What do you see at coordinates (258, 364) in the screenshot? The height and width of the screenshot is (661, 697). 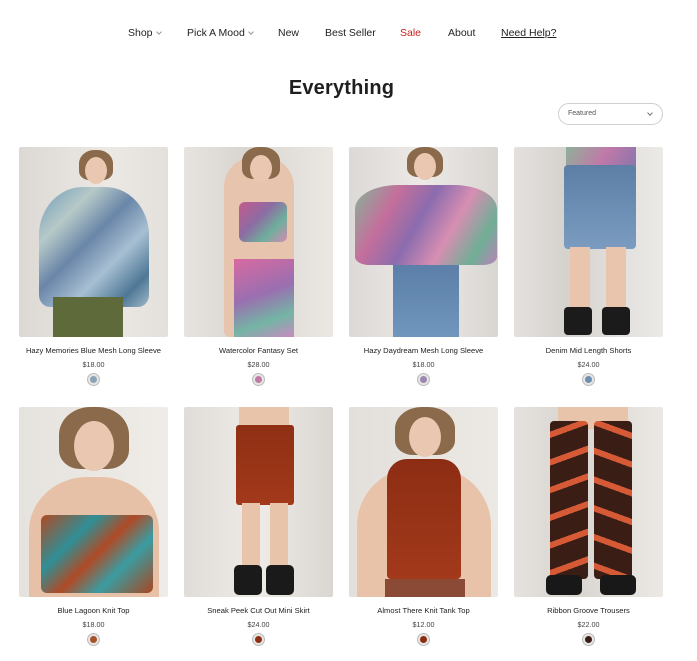 I see `product-price: $28.00` at bounding box center [258, 364].